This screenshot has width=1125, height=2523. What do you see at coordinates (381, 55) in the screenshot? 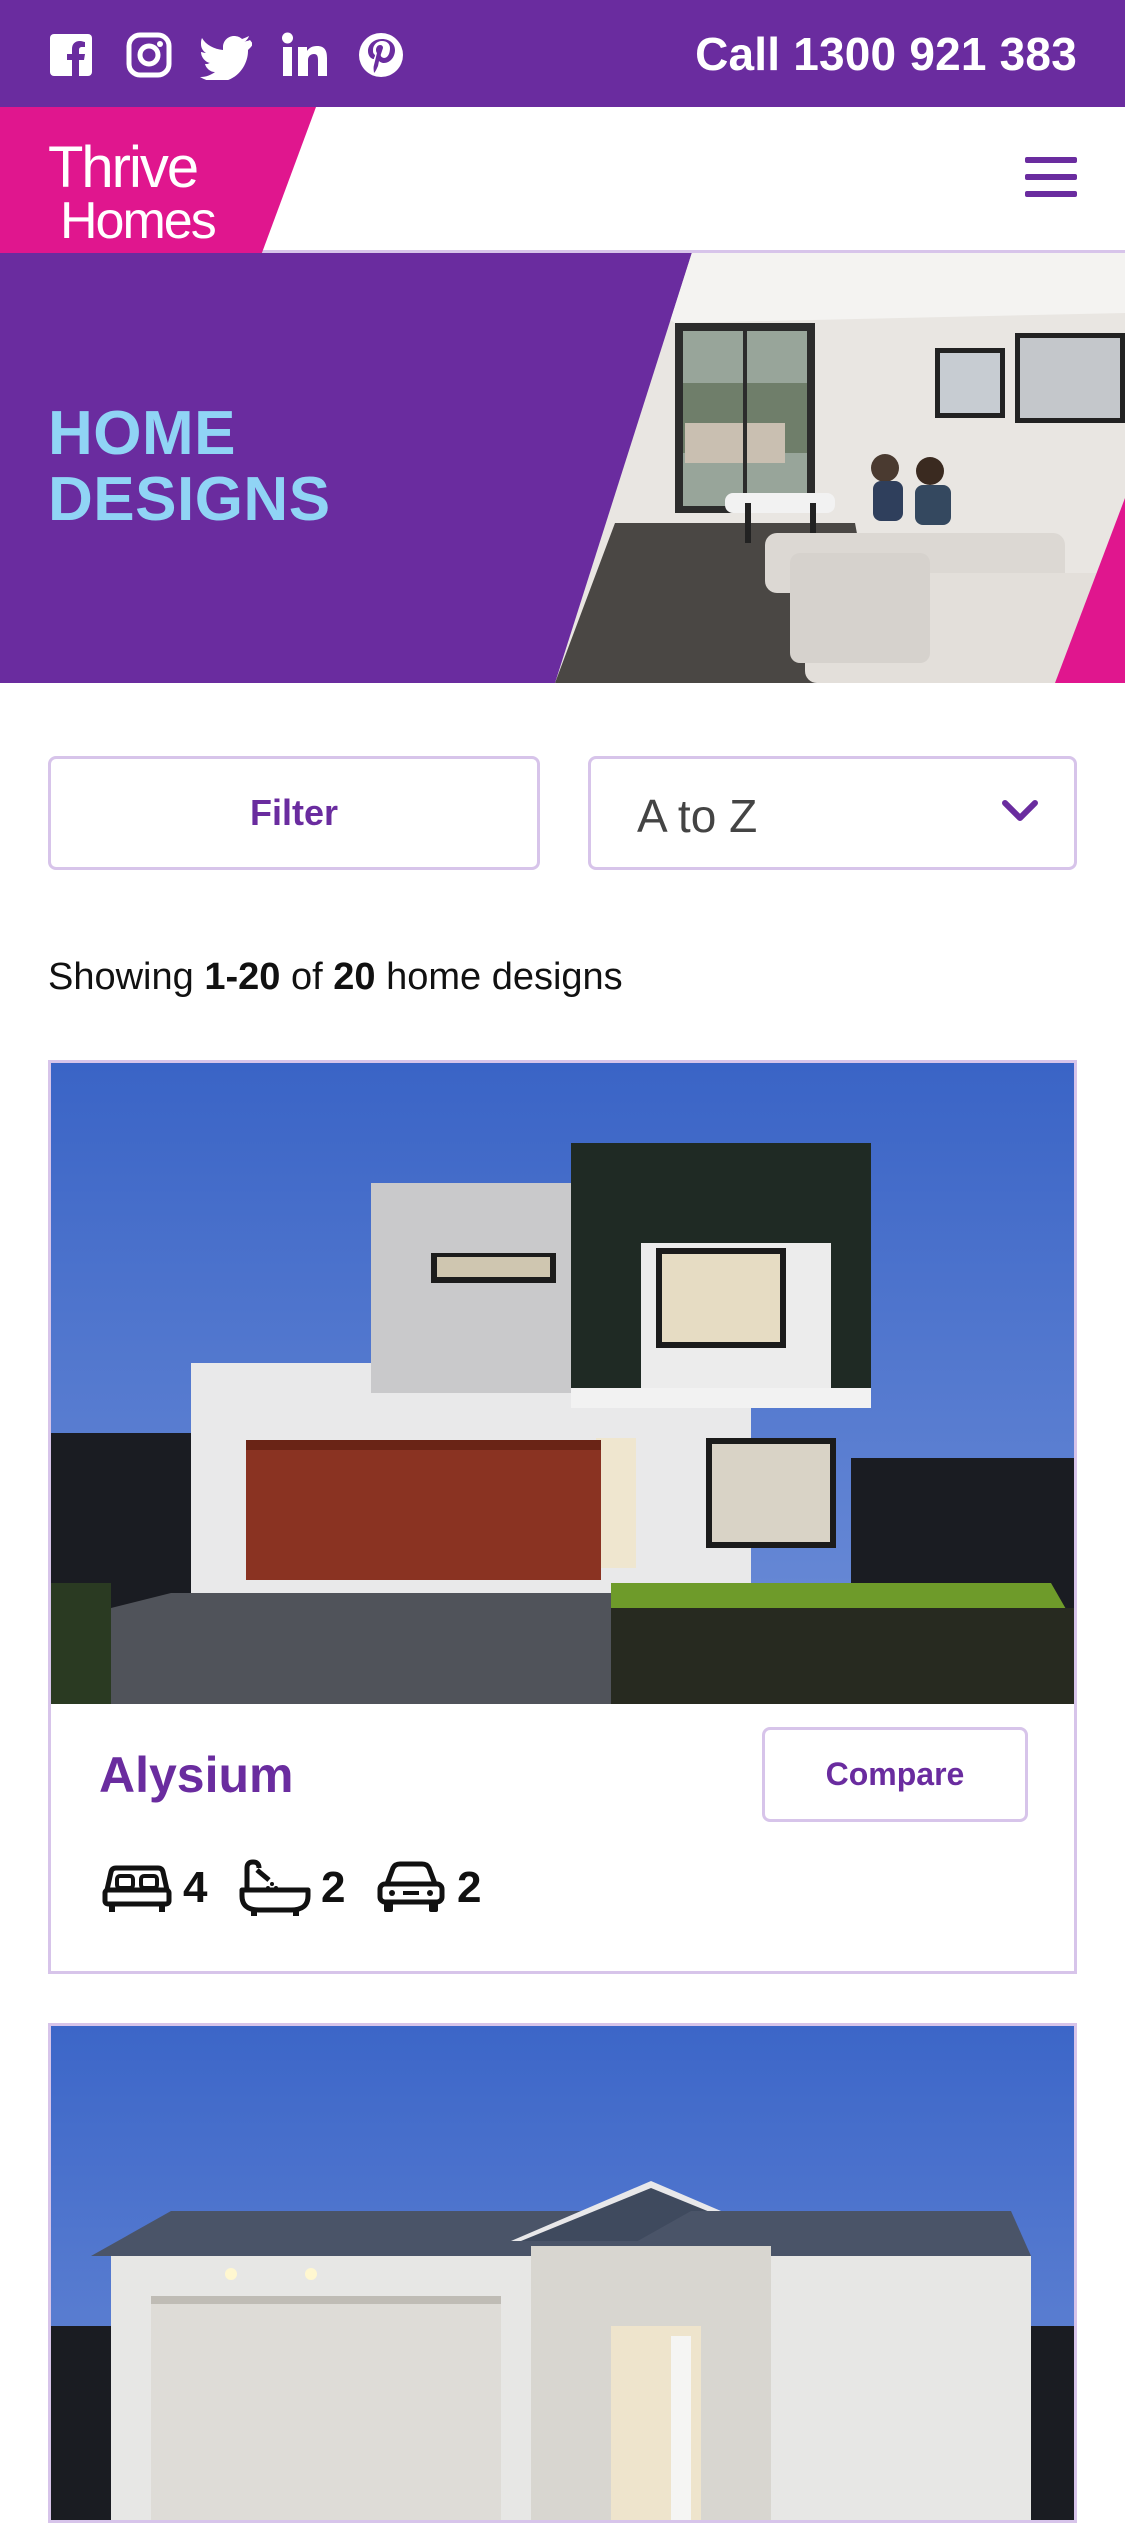
I see `pinterest-icon` at bounding box center [381, 55].